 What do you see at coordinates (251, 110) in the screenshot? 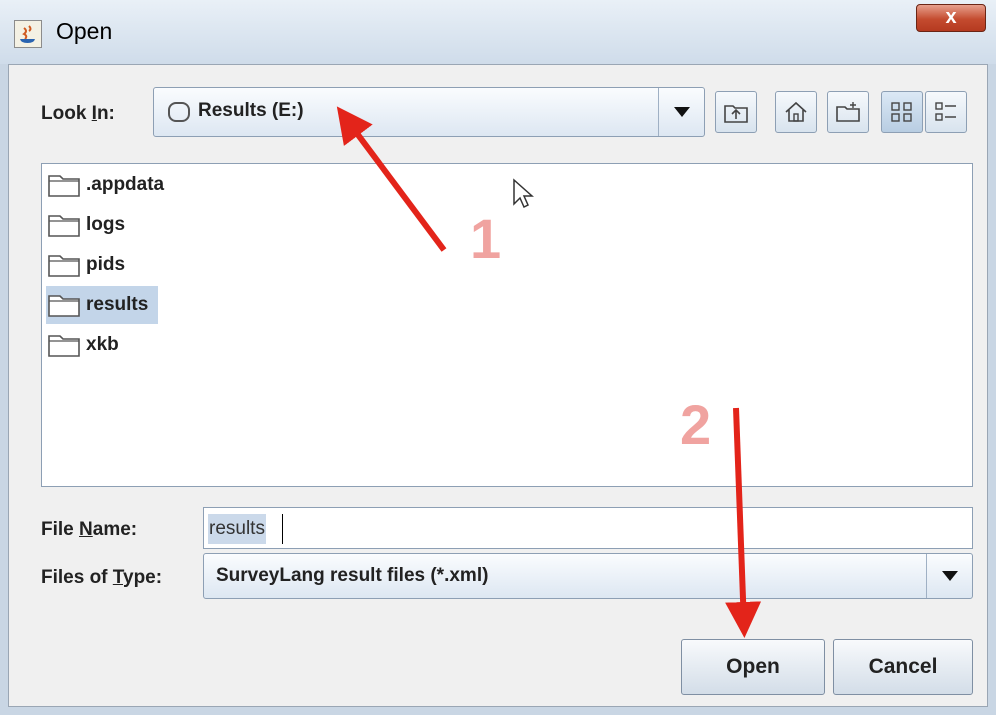
I see `look-in-value: Results (E:)` at bounding box center [251, 110].